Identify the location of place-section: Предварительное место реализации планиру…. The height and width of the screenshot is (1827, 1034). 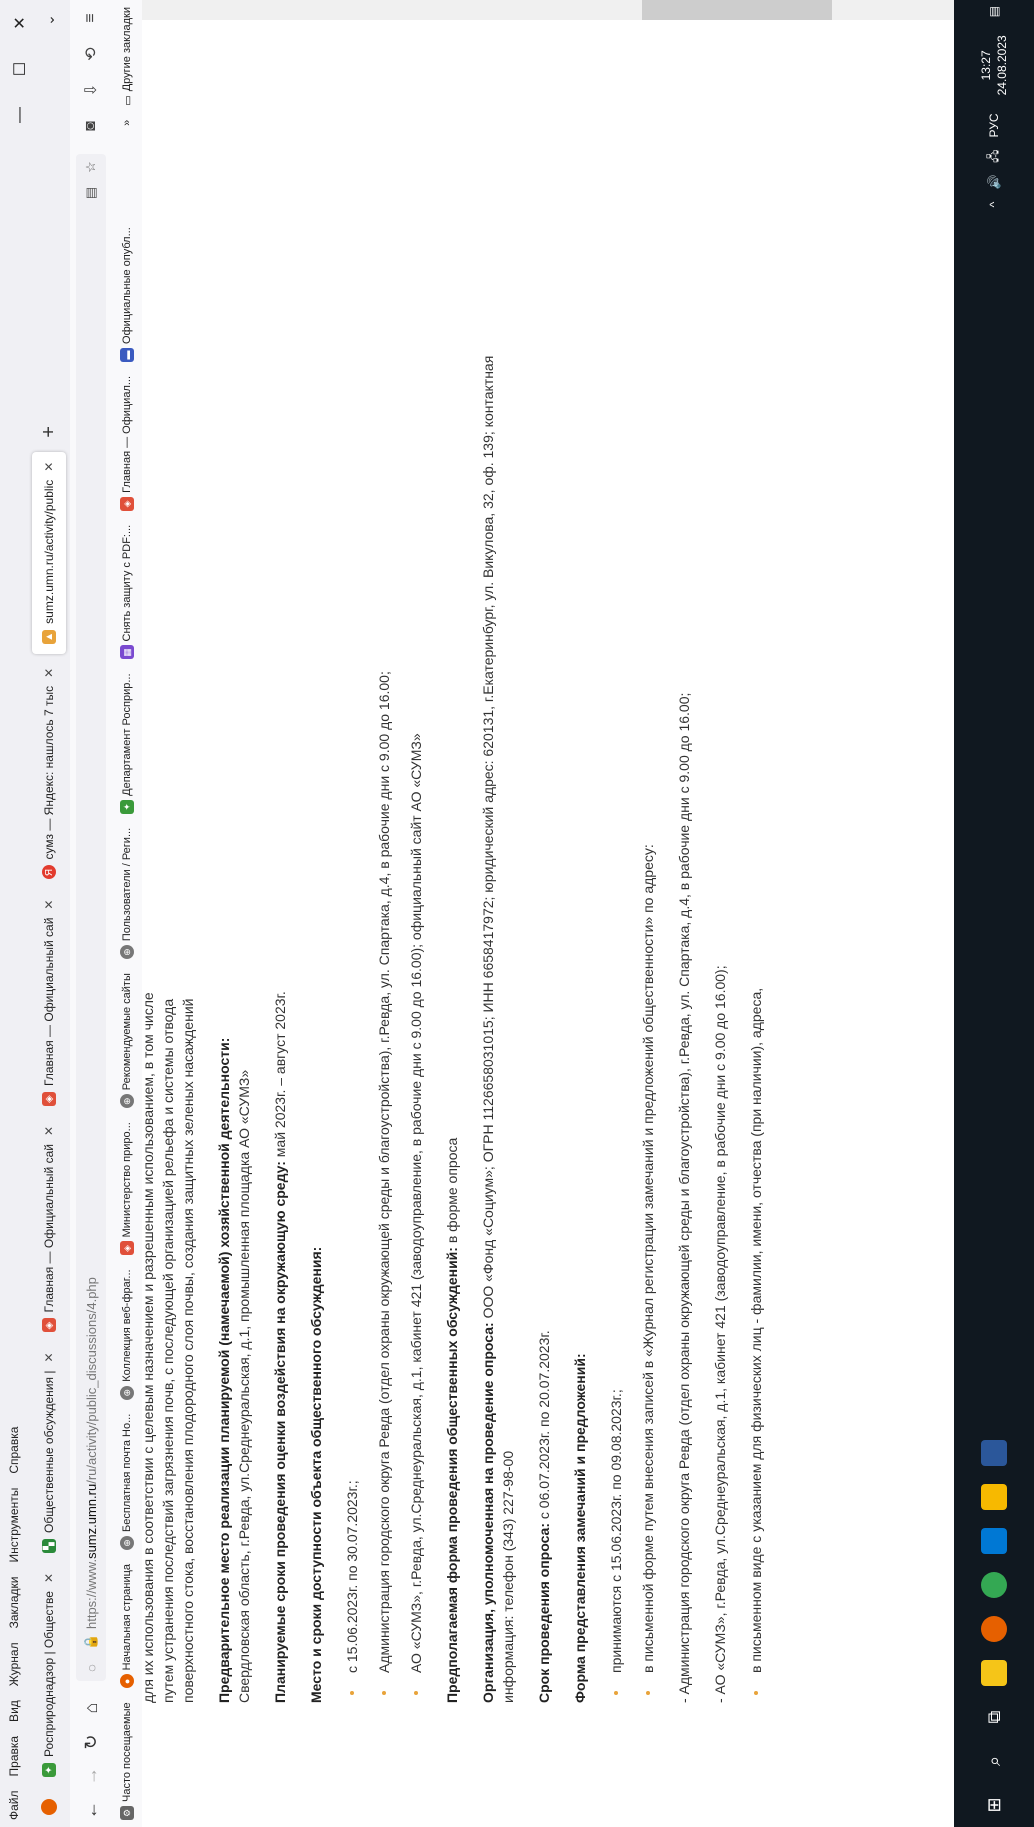
(234, 1003).